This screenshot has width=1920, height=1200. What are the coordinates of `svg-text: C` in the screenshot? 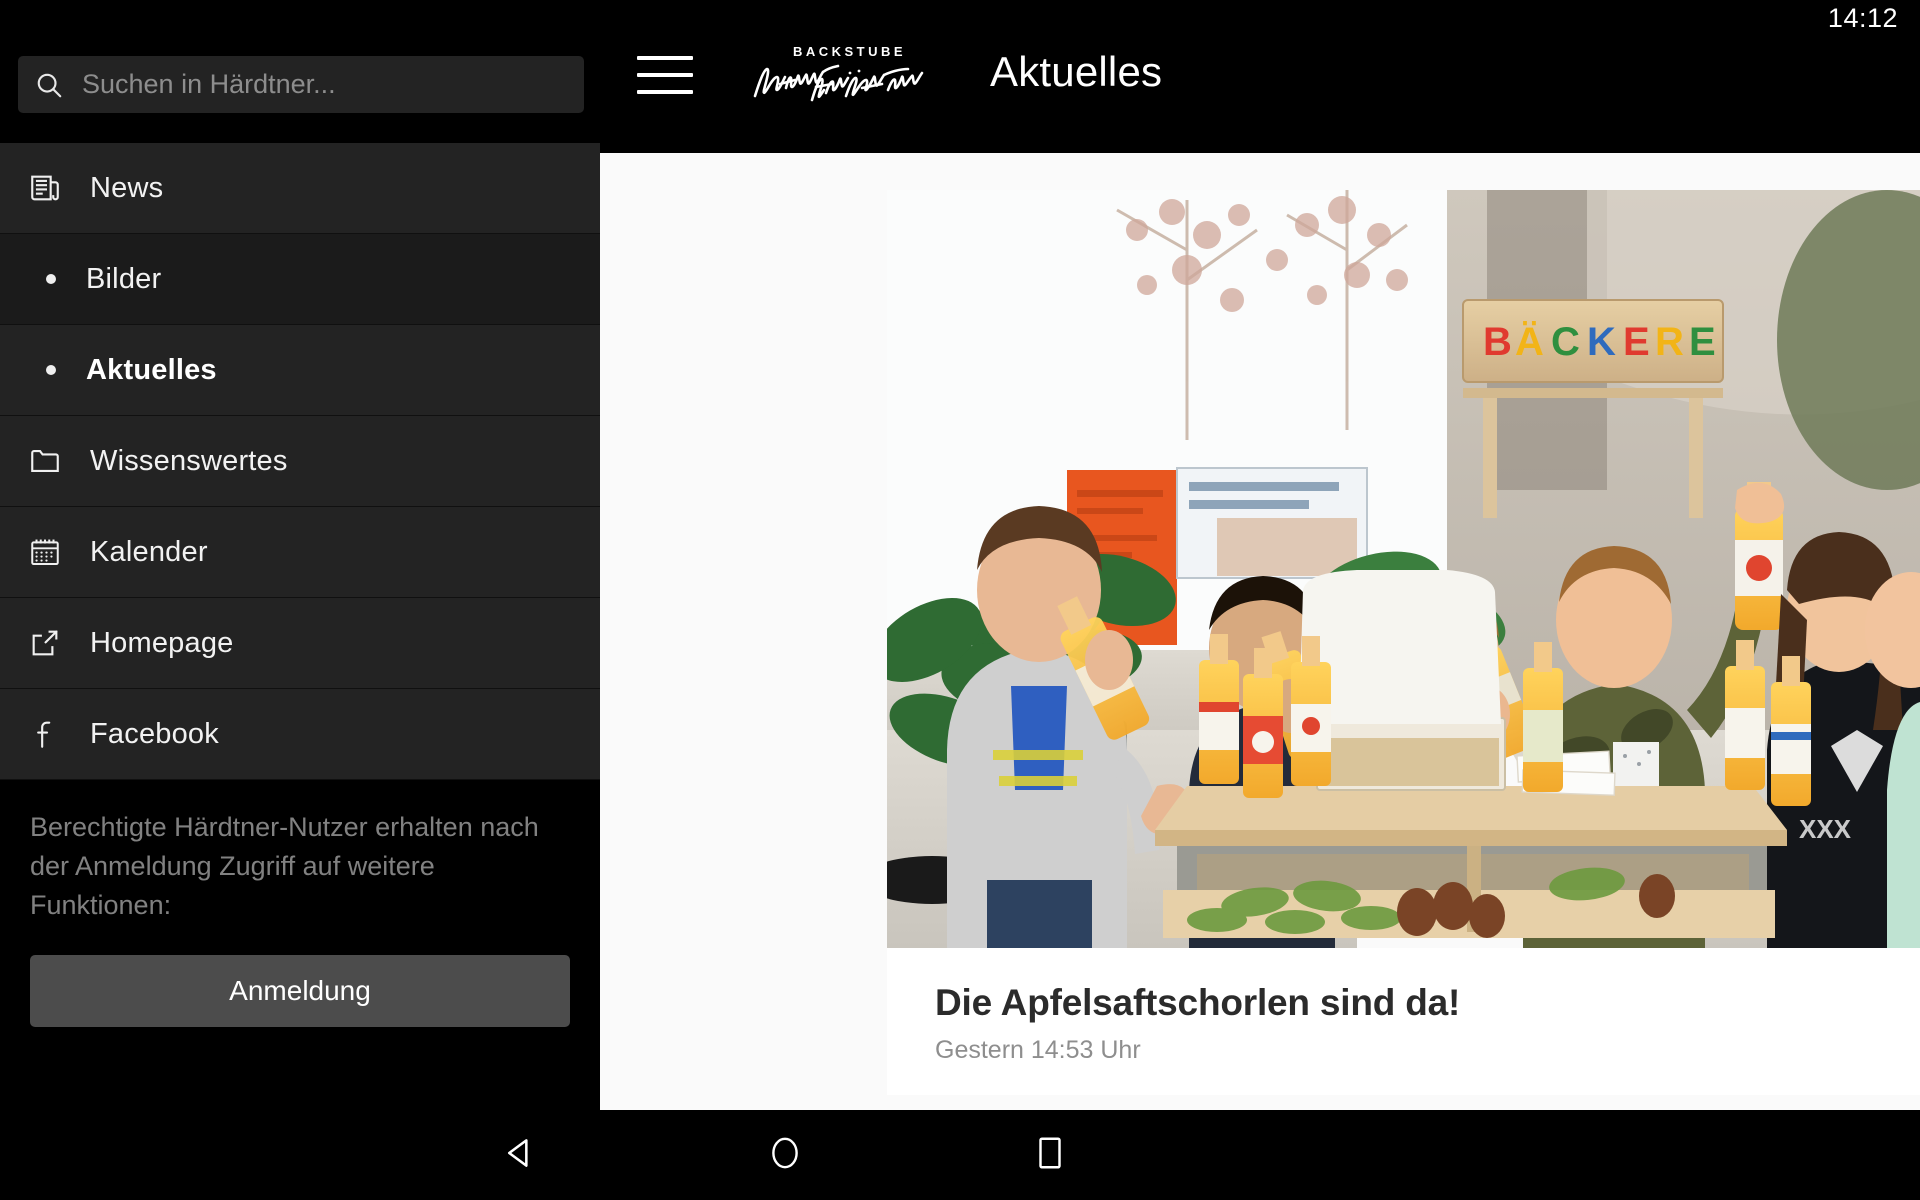 It's located at (1565, 342).